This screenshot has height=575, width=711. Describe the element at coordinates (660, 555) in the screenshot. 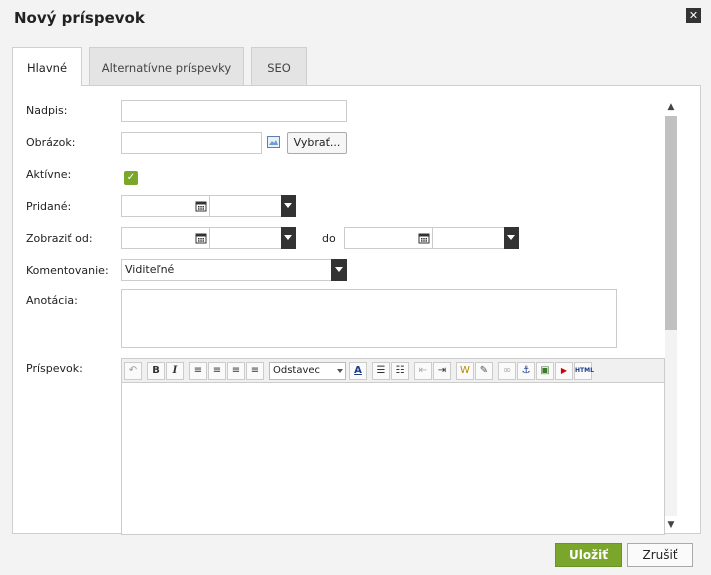

I see `cancel-button: Zrušiť` at that location.